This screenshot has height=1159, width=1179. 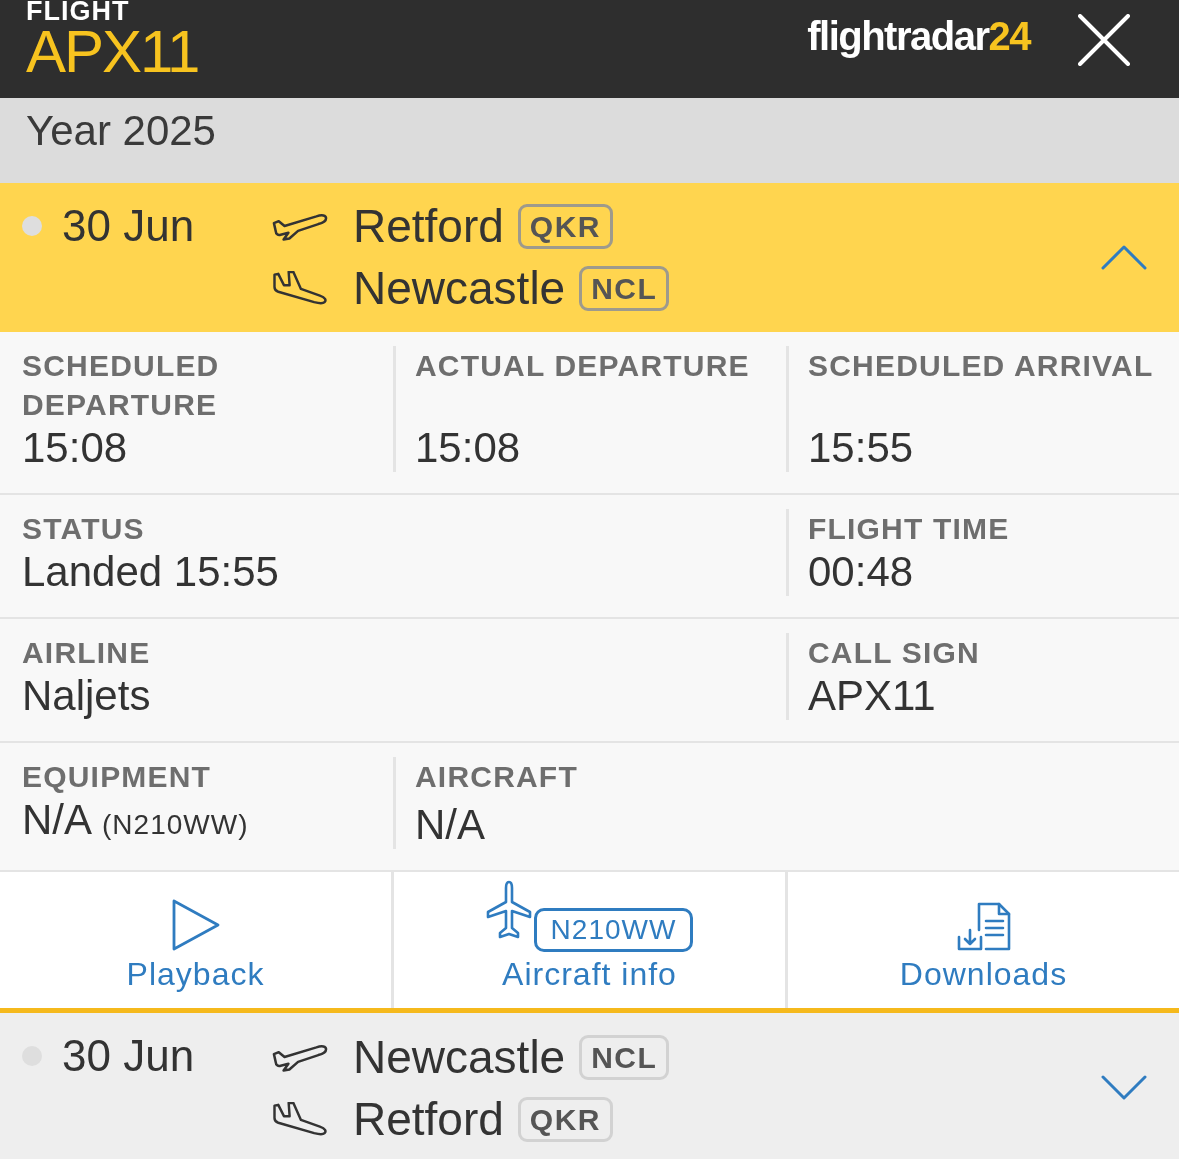 I want to click on app-logo: flightradar24, so click(x=918, y=36).